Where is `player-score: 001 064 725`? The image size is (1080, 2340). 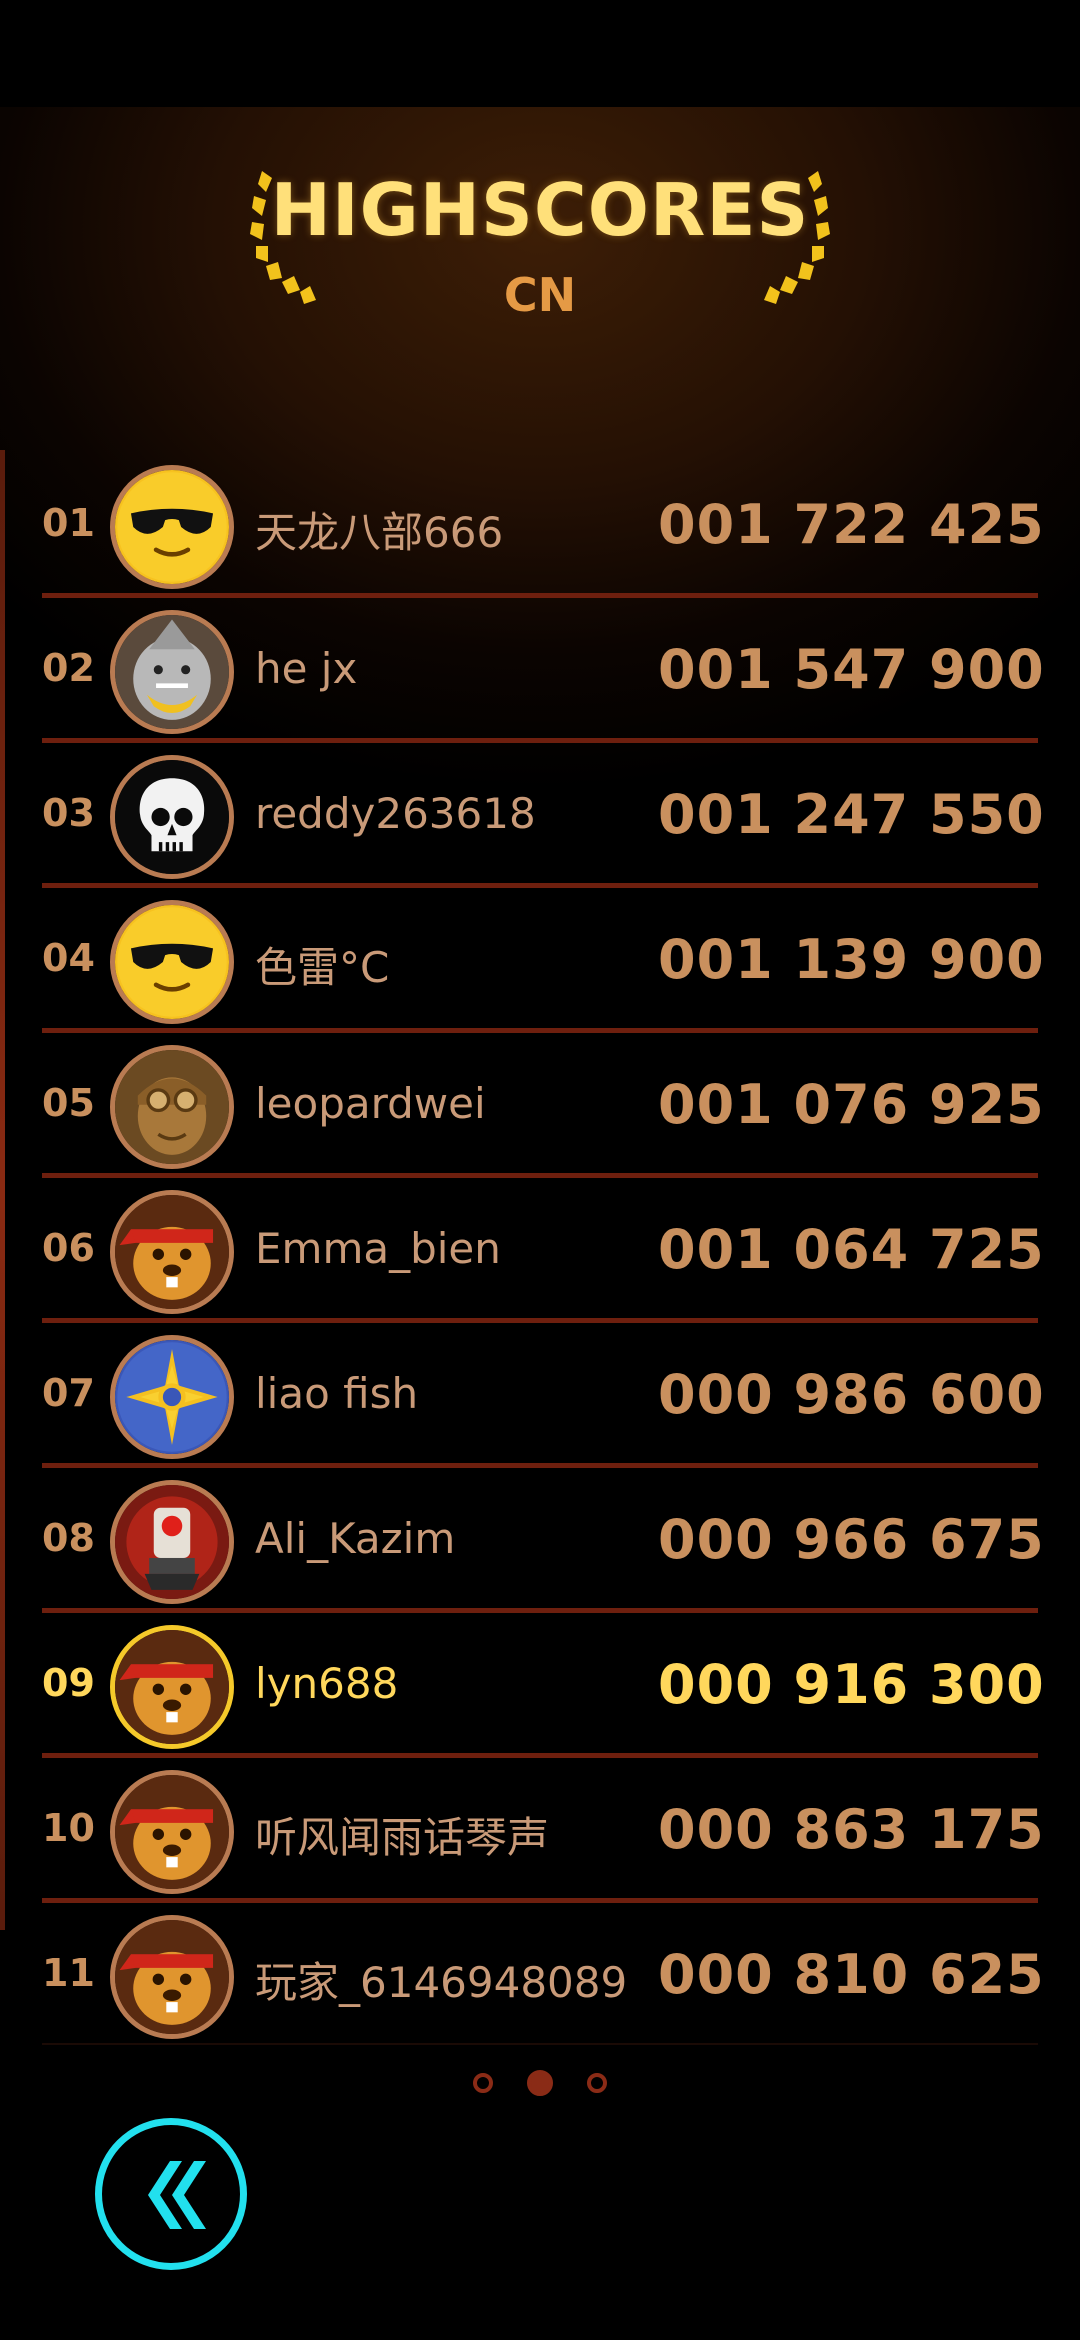
player-score: 001 064 725 is located at coordinates (851, 1249).